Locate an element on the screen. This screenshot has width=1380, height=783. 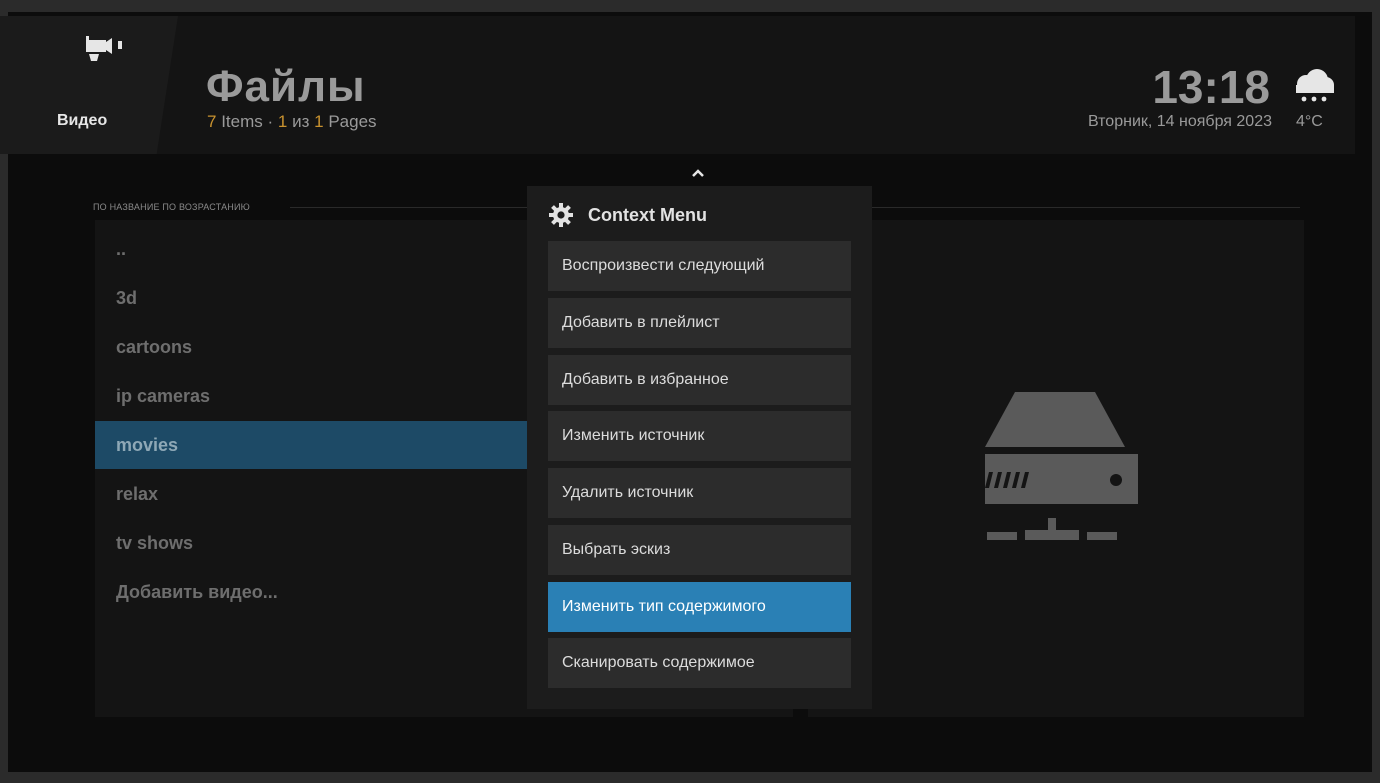
video-camera-icon is located at coordinates (104, 48).